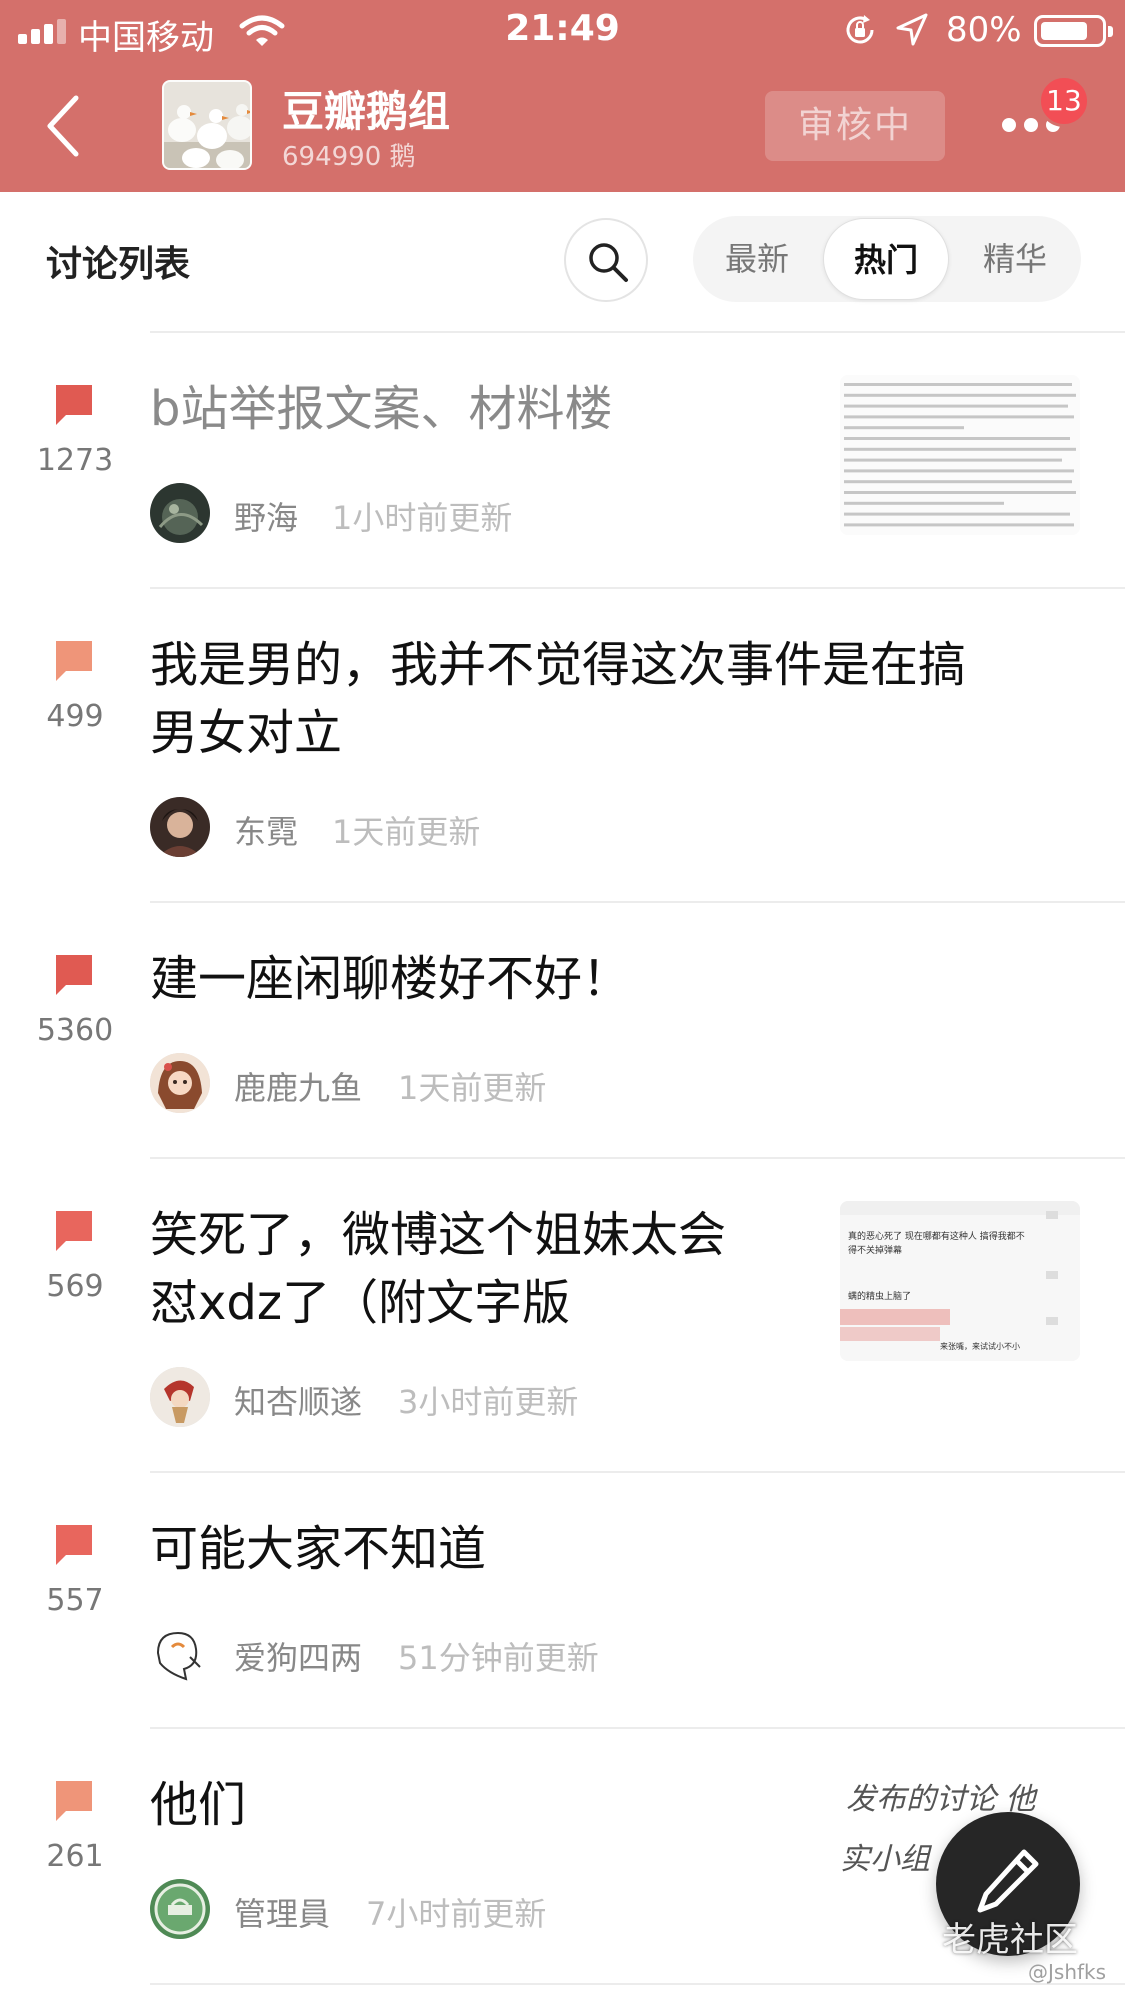 The height and width of the screenshot is (2001, 1125). I want to click on topic-title: 可能大家不知道, so click(318, 1549).